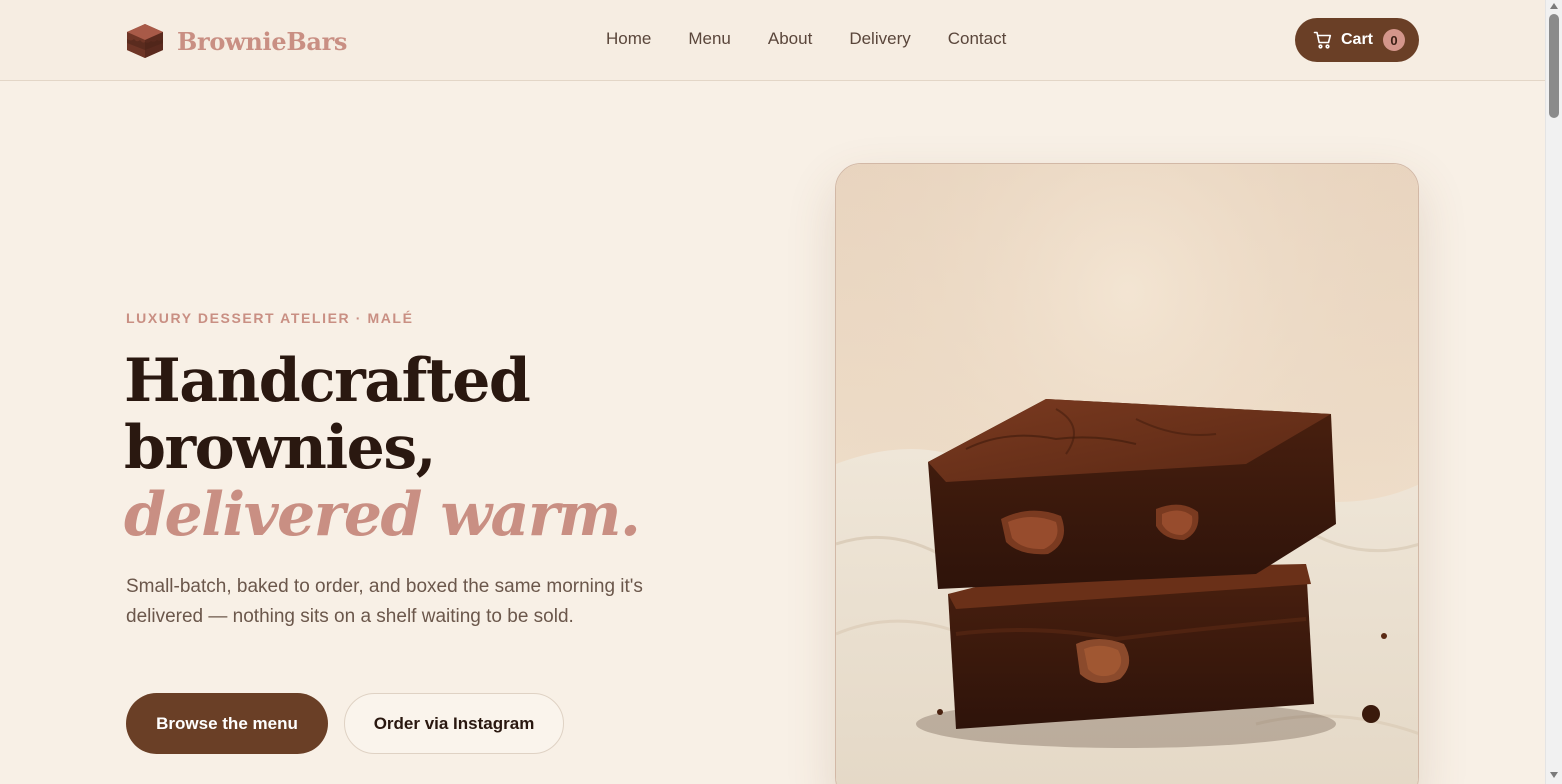 The width and height of the screenshot is (1562, 784). What do you see at coordinates (1554, 6) in the screenshot?
I see `scroll-up-arrow-icon` at bounding box center [1554, 6].